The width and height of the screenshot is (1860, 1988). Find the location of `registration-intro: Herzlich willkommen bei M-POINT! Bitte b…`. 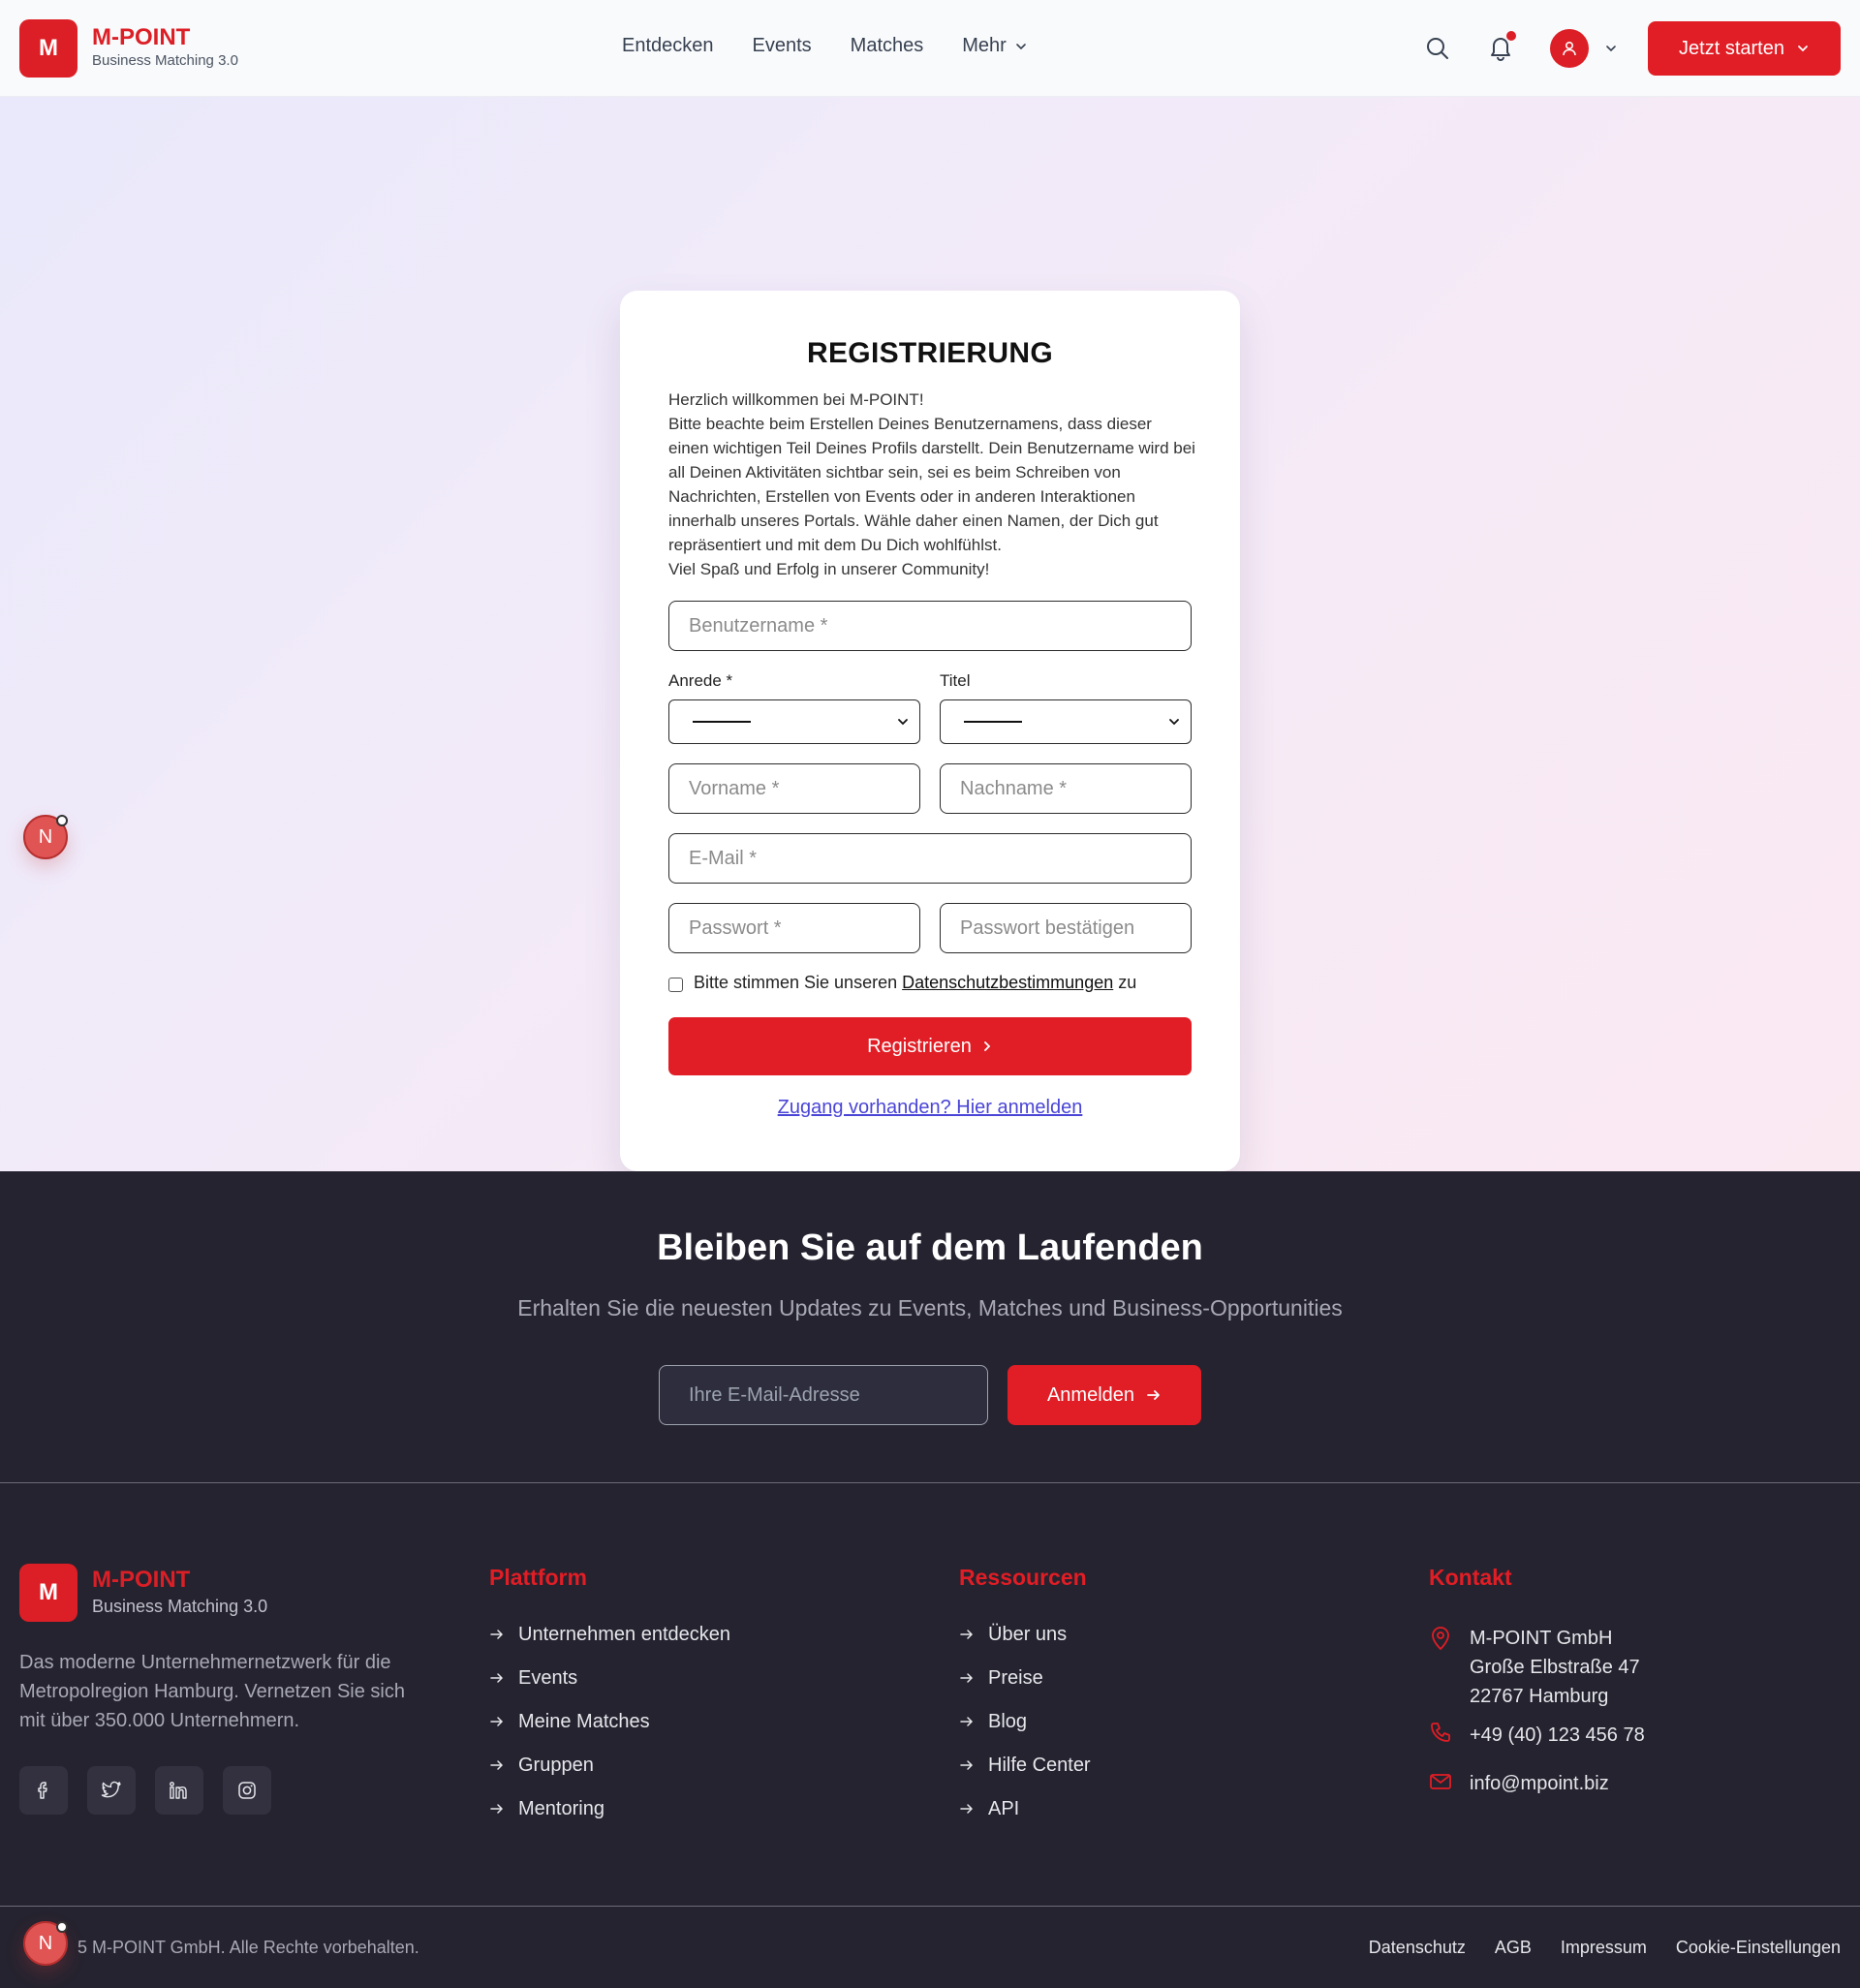

registration-intro: Herzlich willkommen bei M-POINT! Bitte b… is located at coordinates (932, 484).